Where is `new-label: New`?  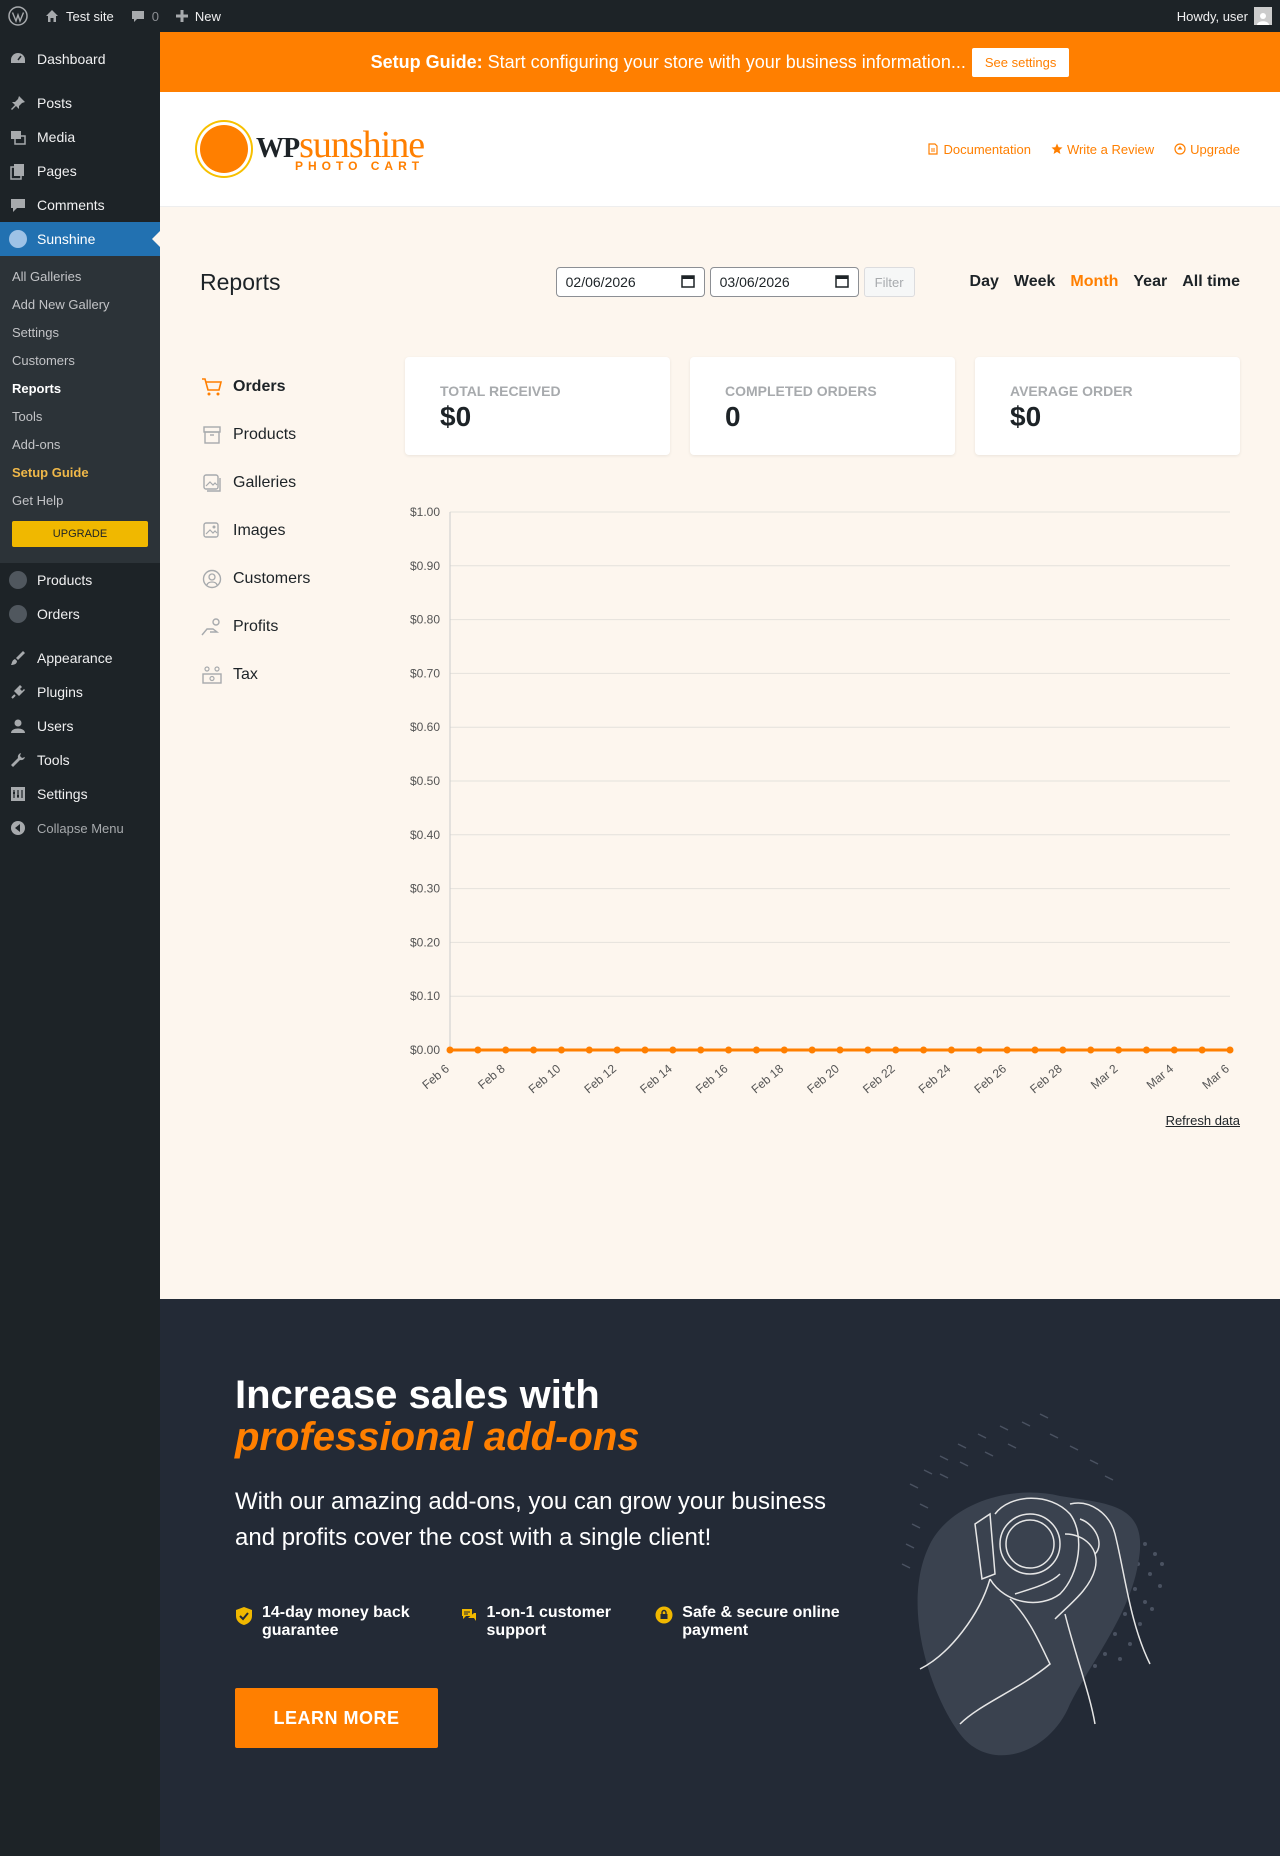 new-label: New is located at coordinates (207, 16).